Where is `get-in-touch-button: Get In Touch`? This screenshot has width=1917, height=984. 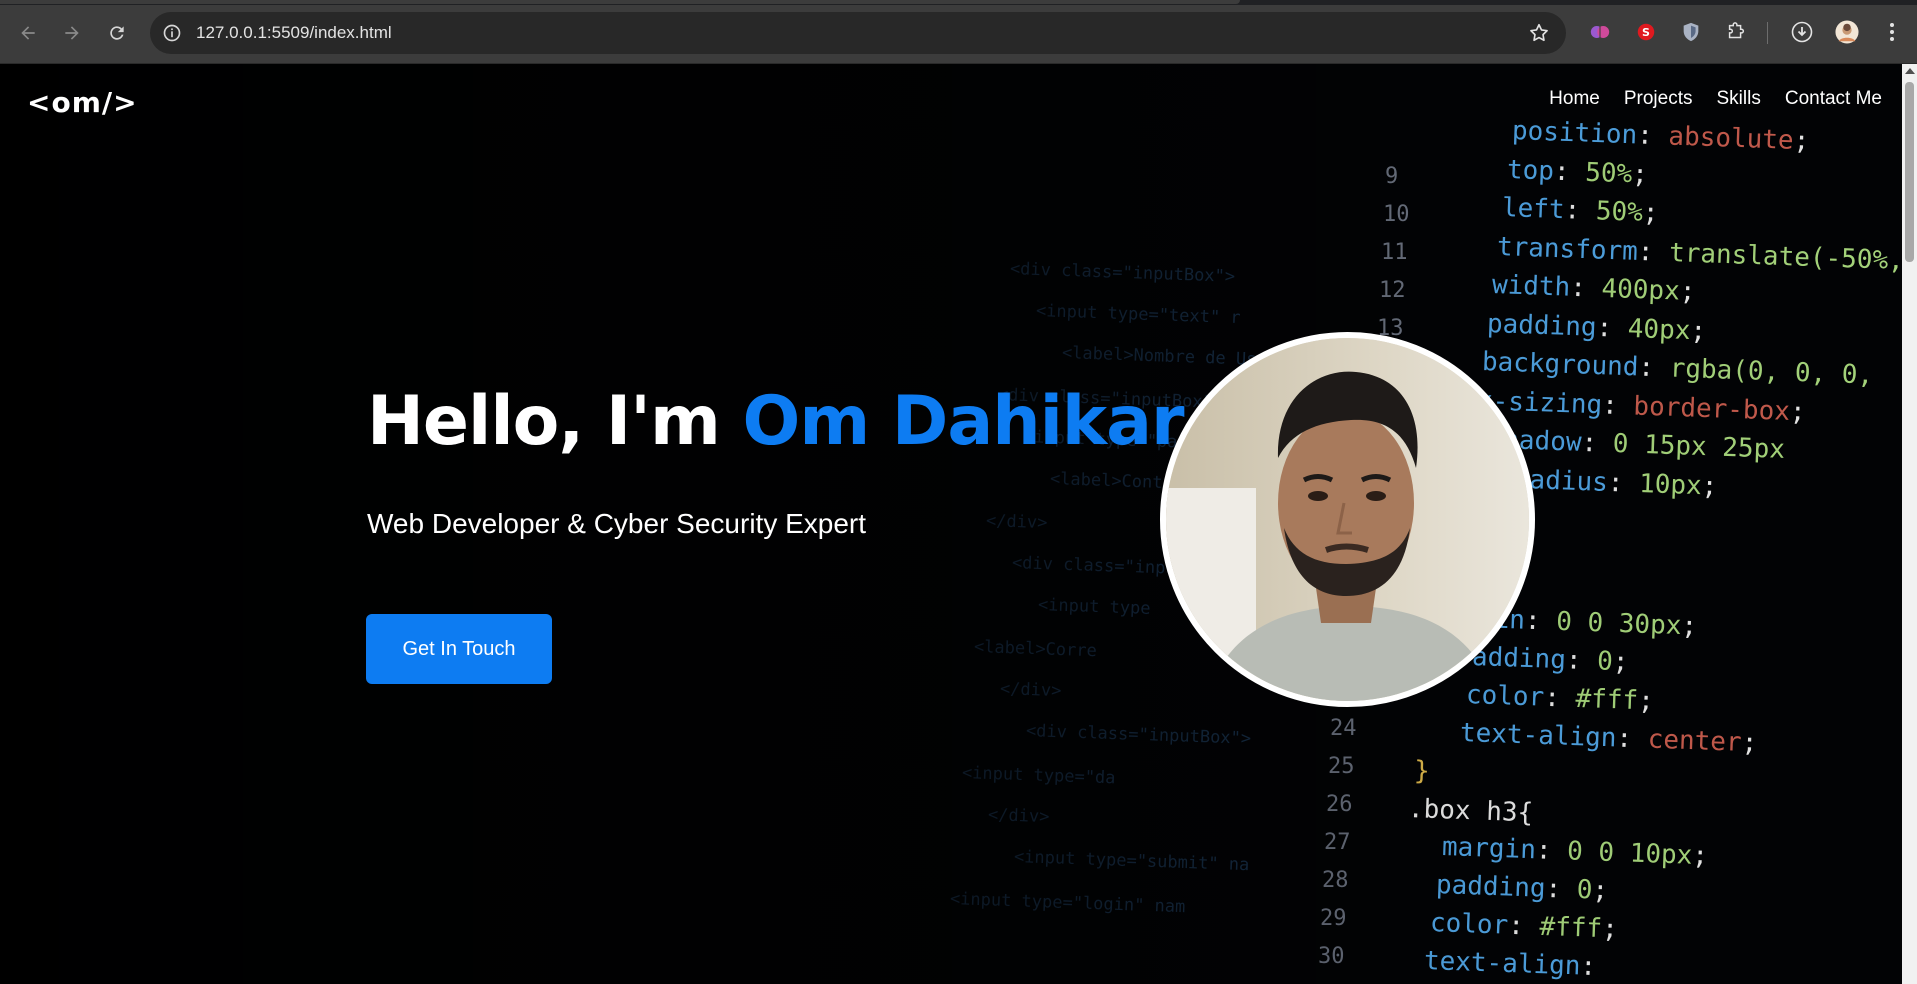
get-in-touch-button: Get In Touch is located at coordinates (459, 649).